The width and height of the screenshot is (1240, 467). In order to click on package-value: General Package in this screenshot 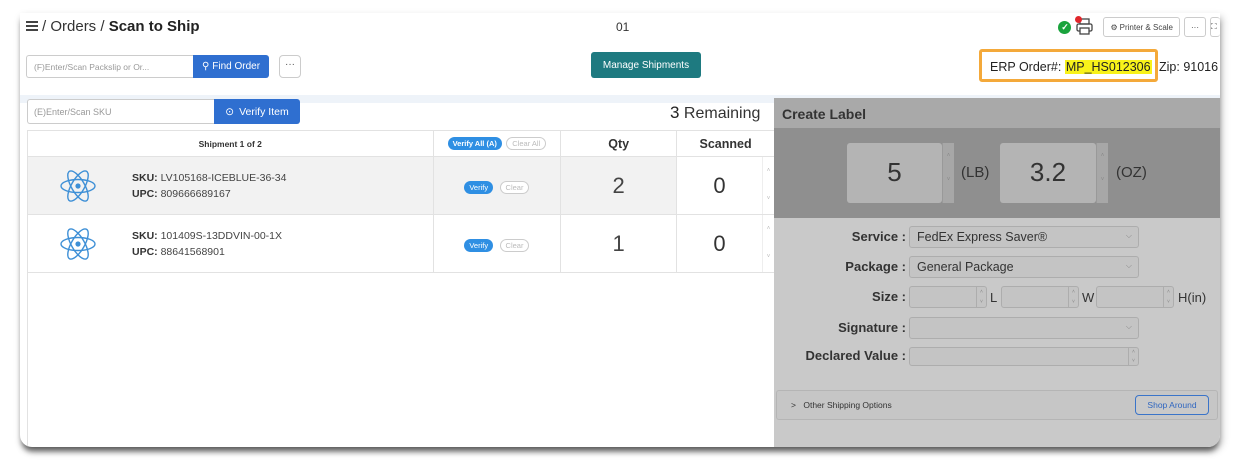, I will do `click(965, 267)`.